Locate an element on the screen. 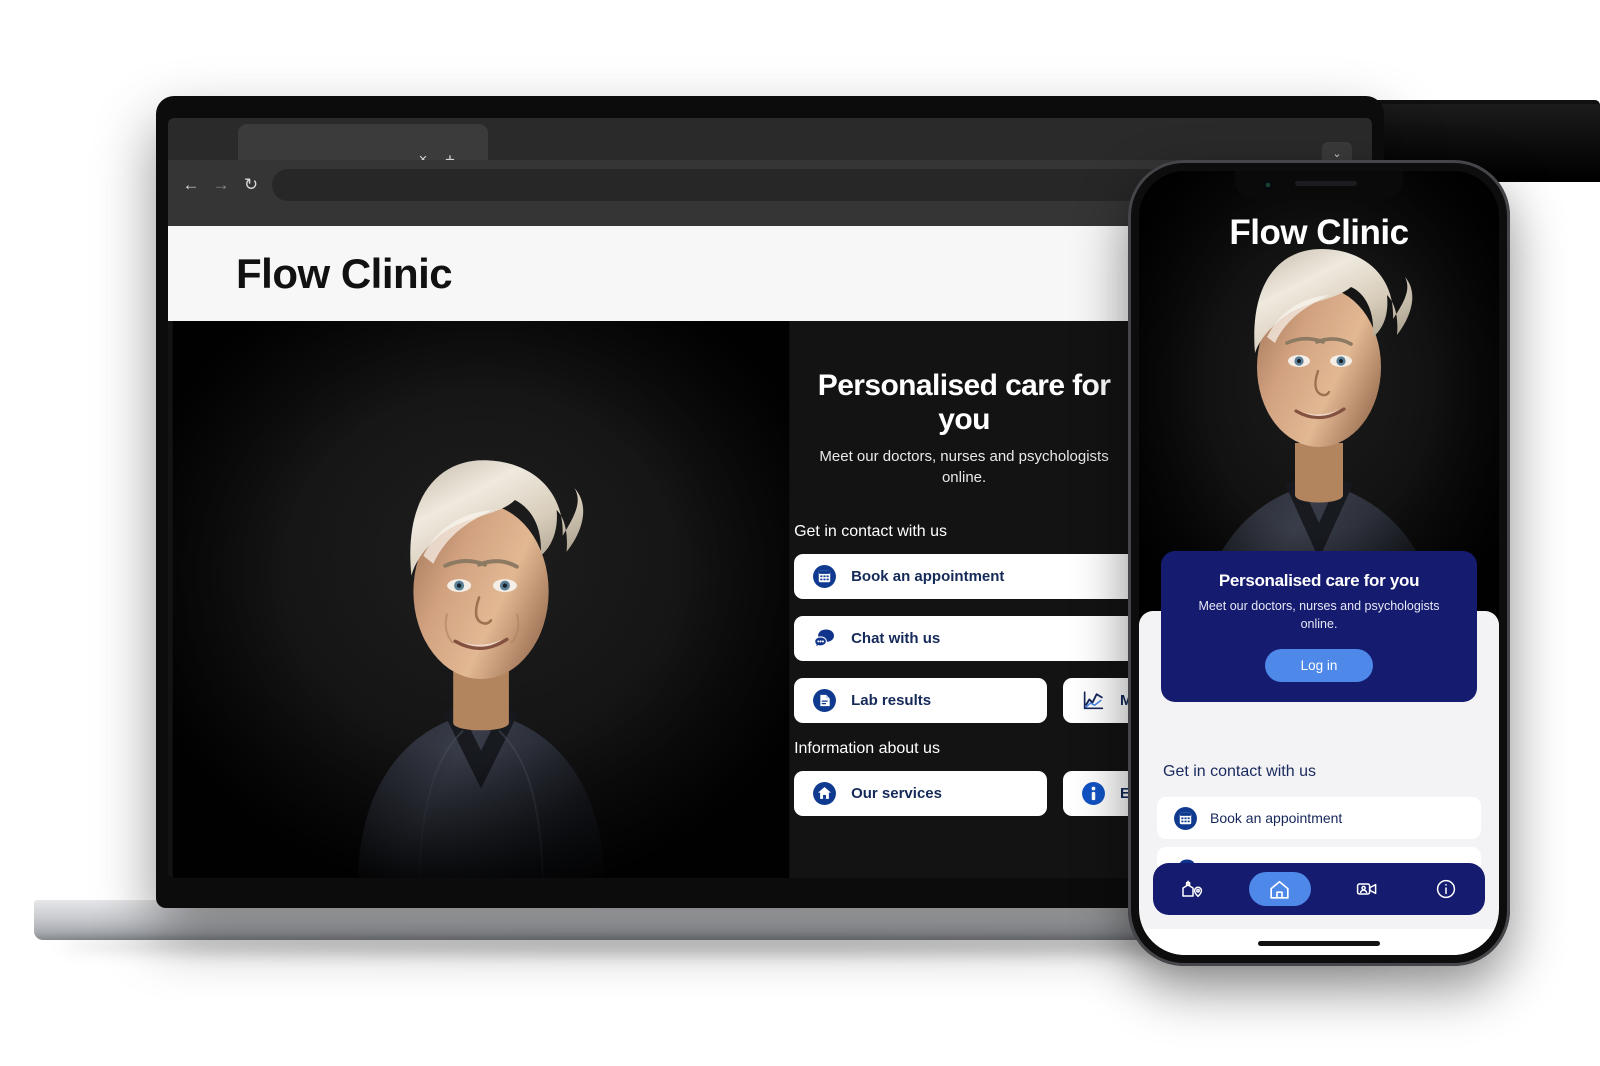 The height and width of the screenshot is (1066, 1600). link-card-lab-results: Lab results is located at coordinates (921, 700).